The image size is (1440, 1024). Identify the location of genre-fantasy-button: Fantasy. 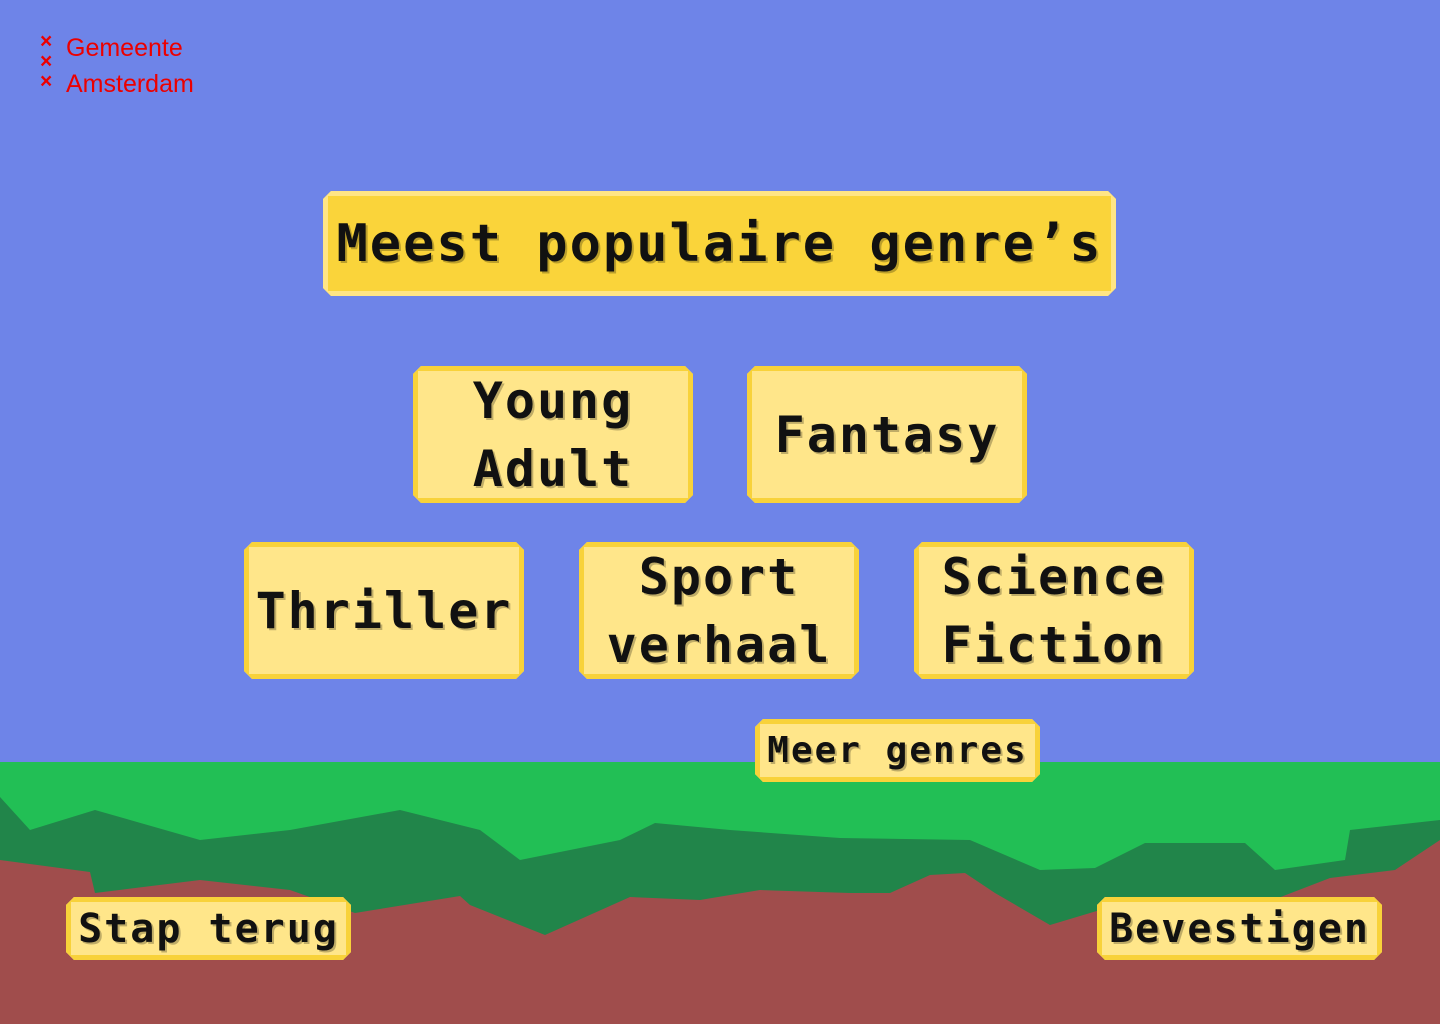
(887, 434).